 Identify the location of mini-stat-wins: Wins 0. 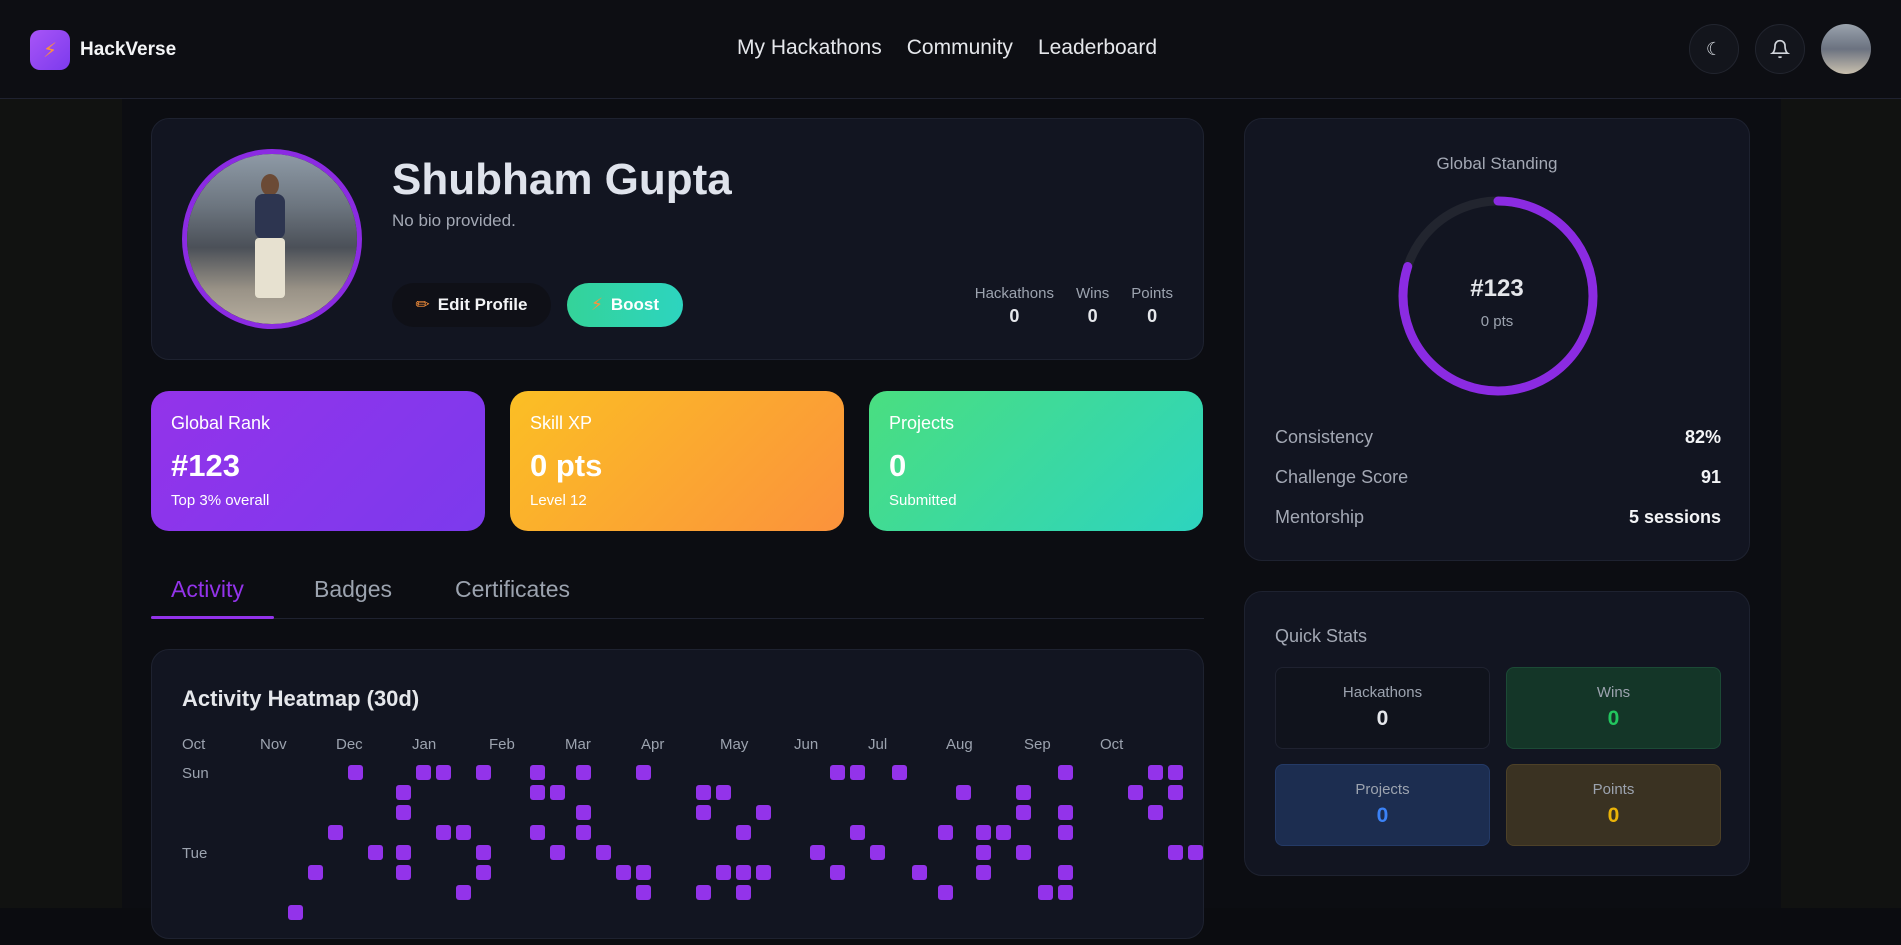
(1092, 306).